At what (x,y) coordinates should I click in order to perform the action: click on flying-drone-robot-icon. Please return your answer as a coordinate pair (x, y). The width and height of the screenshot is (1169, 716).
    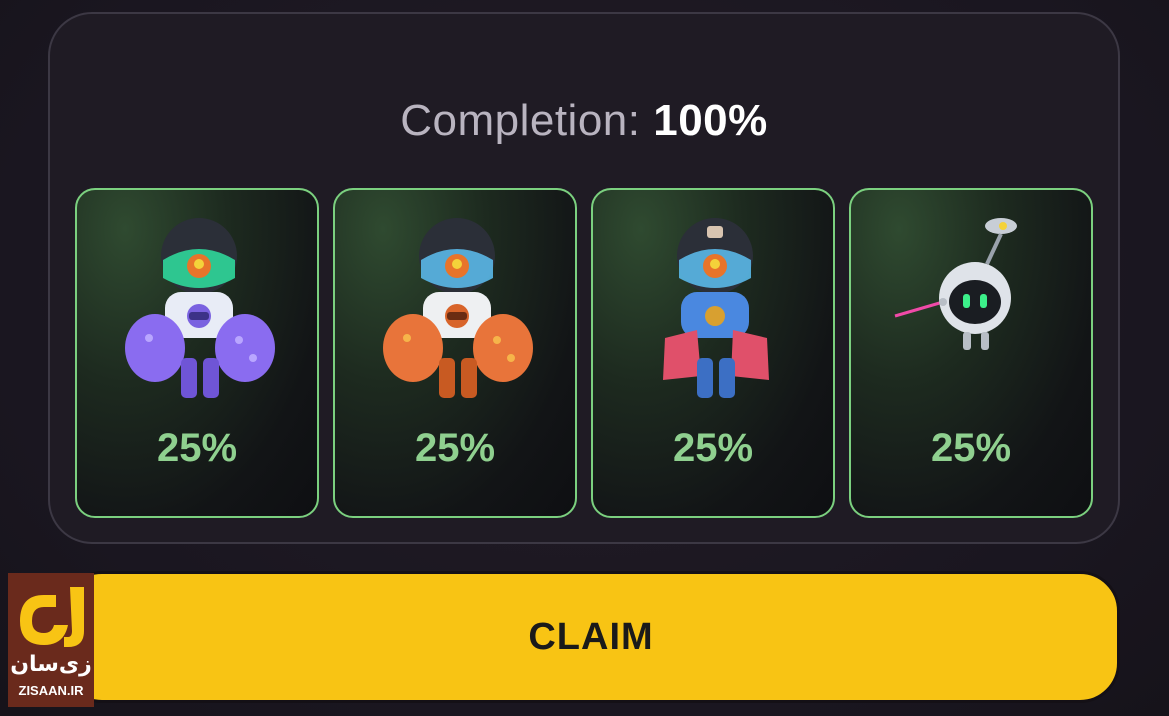
    Looking at the image, I should click on (955, 284).